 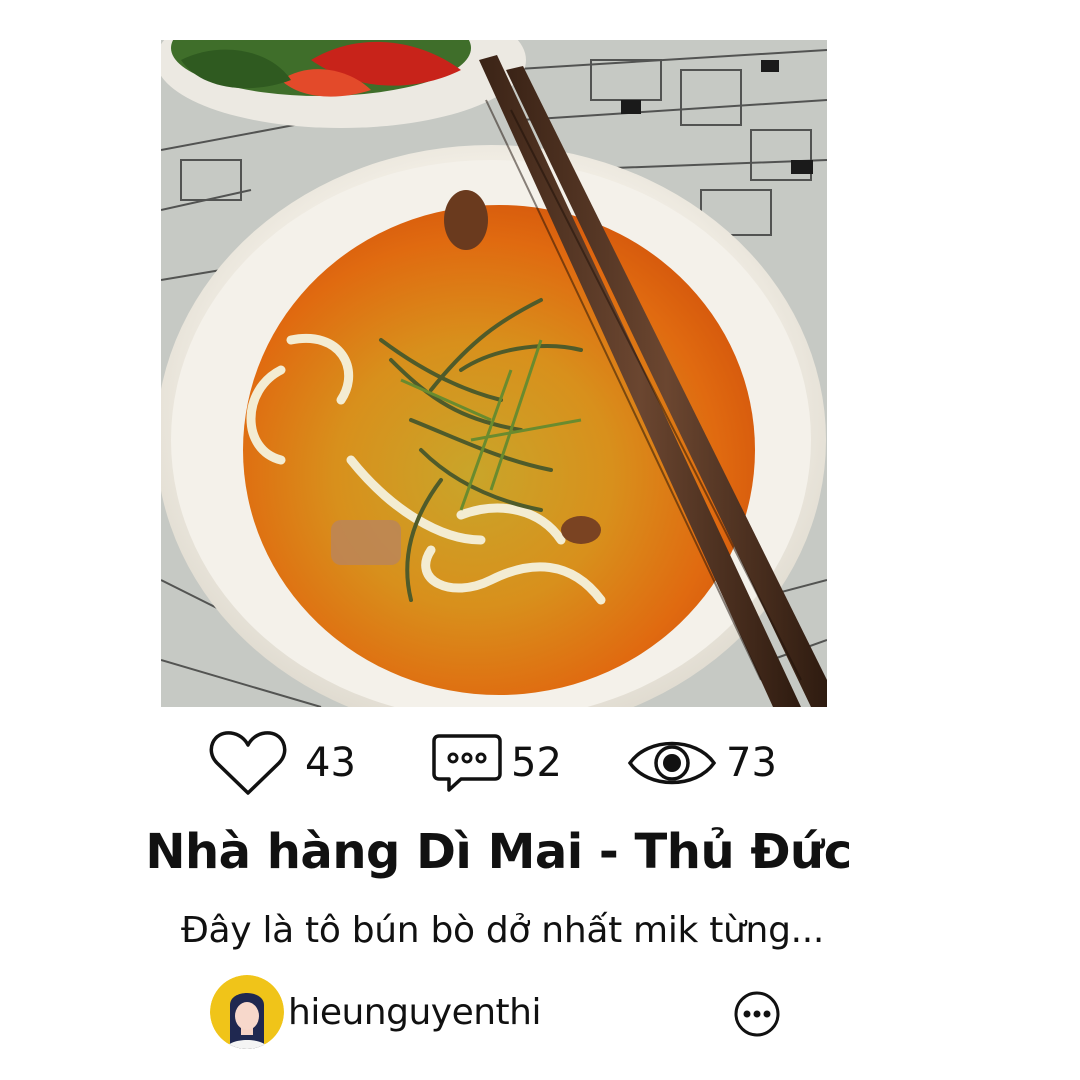 I want to click on more-options-button, so click(x=757, y=1014).